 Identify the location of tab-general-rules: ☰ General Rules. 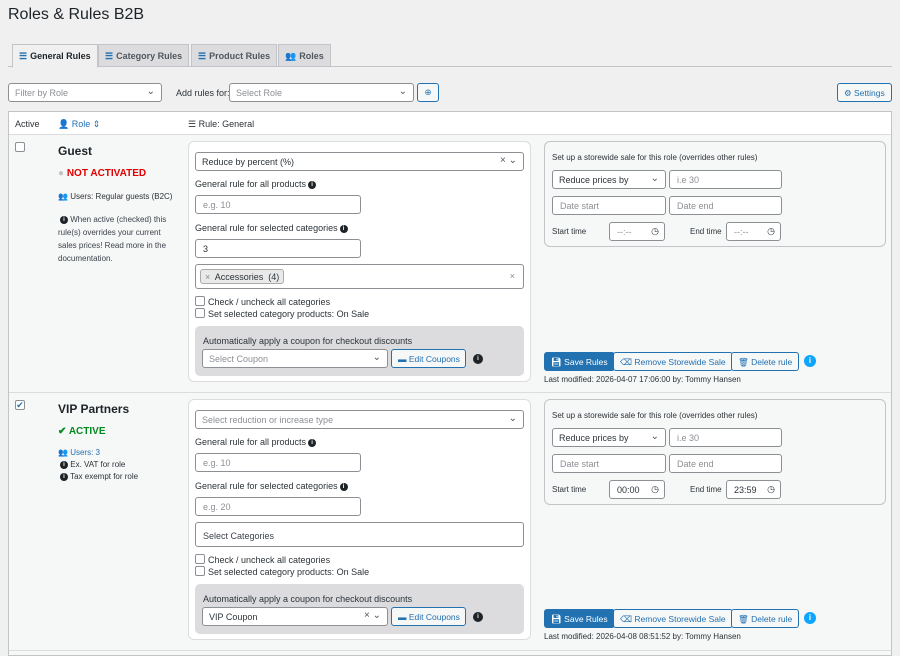
(55, 56).